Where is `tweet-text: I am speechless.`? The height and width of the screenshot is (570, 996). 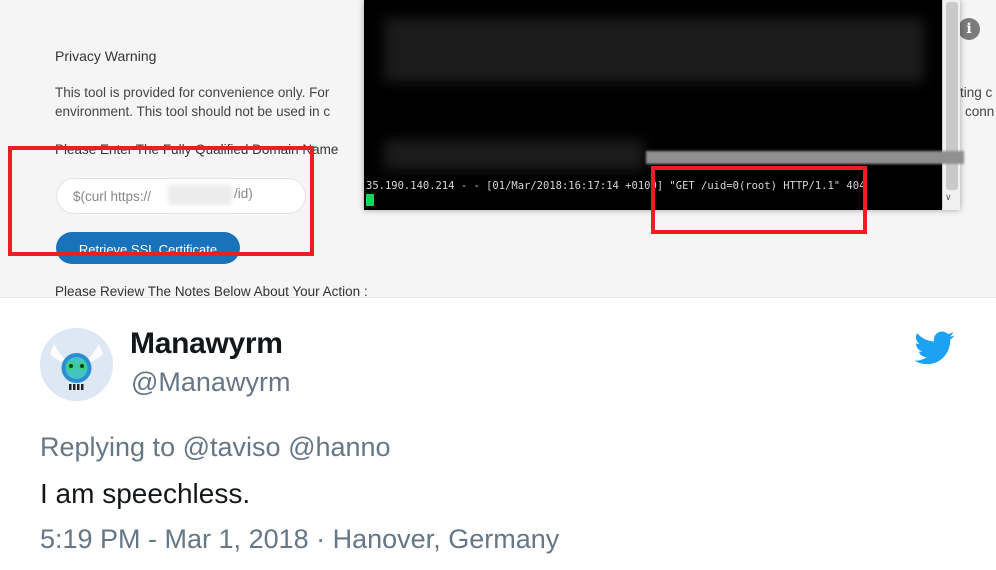
tweet-text: I am speechless. is located at coordinates (145, 493).